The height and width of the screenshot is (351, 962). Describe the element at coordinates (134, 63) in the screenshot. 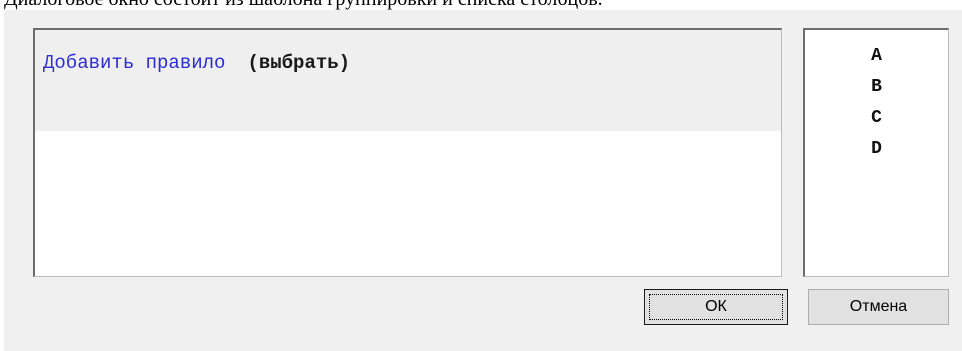

I see `add-rule-link: Добавить правило` at that location.